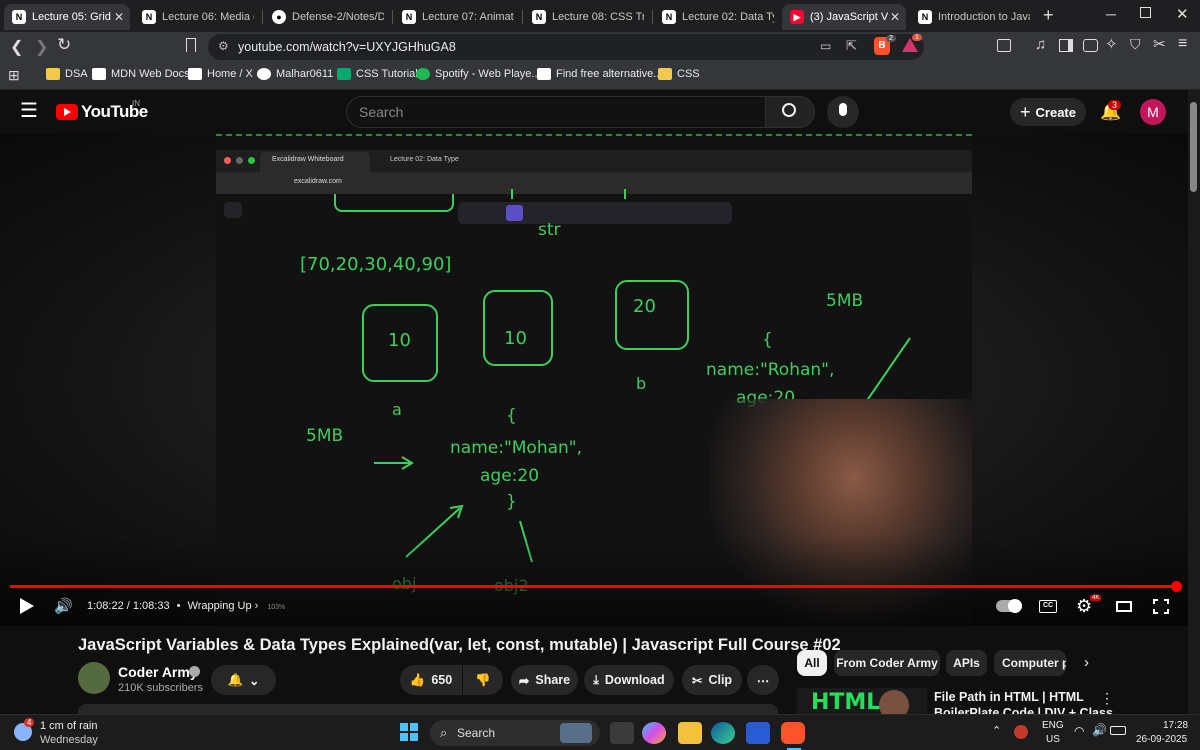 The image size is (1200, 750). What do you see at coordinates (825, 46) in the screenshot?
I see `cast-icon: ▭` at bounding box center [825, 46].